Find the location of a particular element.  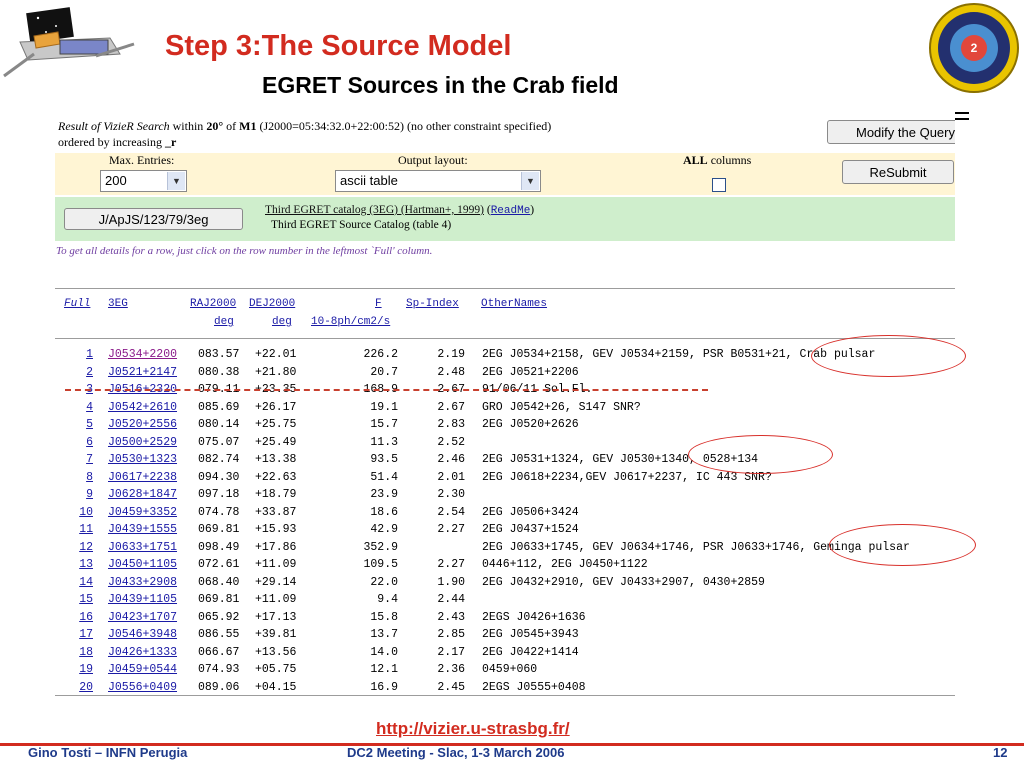

row-3eg-link: J0459+0544 is located at coordinates (142, 670).